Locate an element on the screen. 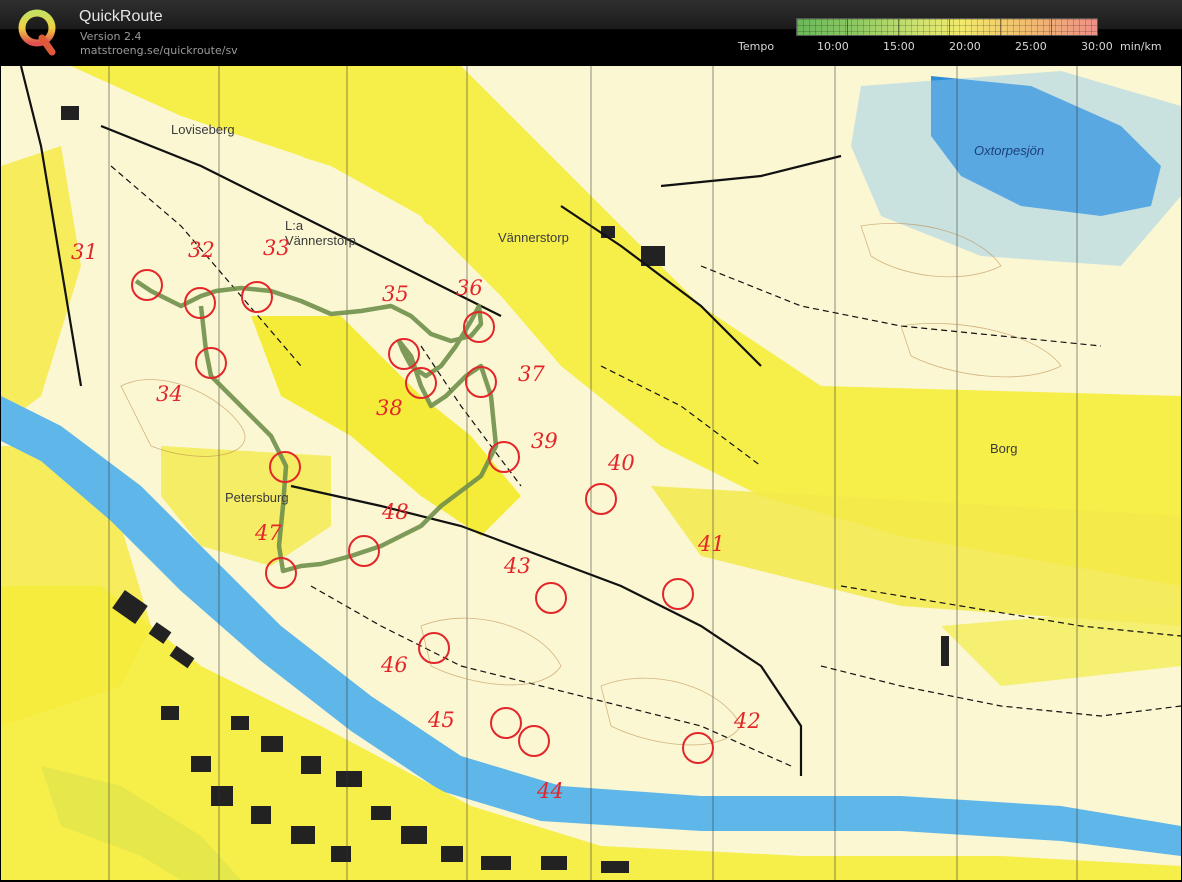 Image resolution: width=1182 pixels, height=882 pixels. control-number: 46 is located at coordinates (394, 665).